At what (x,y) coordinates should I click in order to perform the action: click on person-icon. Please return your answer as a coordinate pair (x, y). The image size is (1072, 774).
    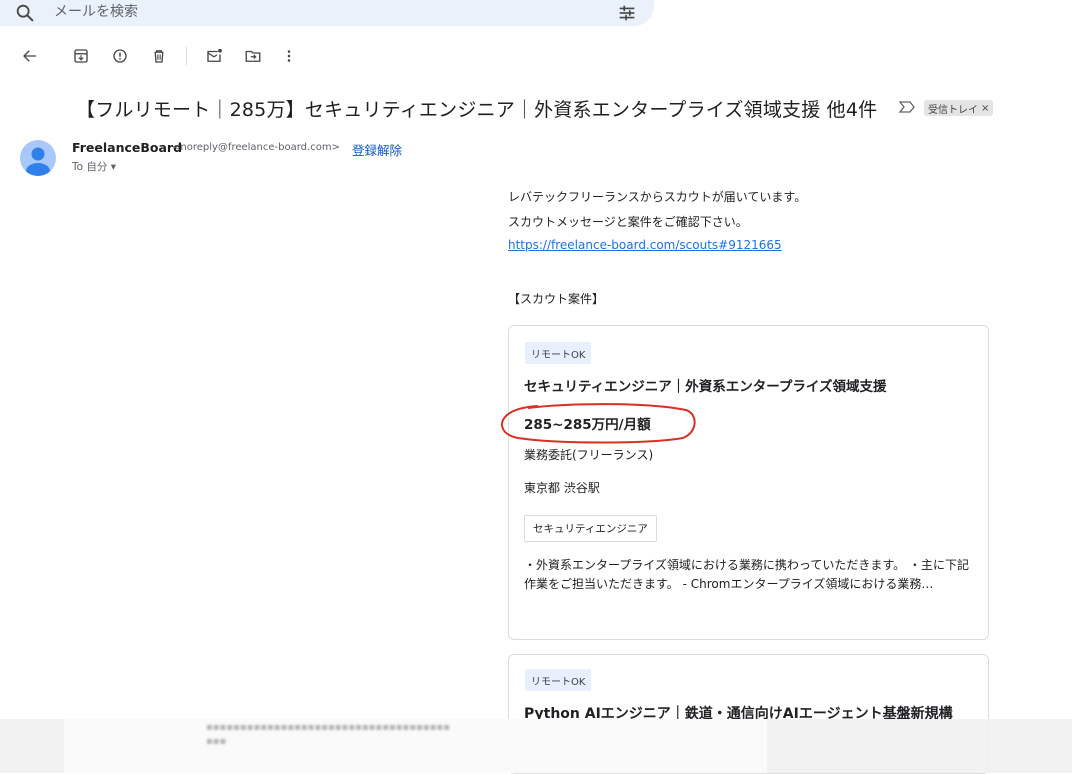
    Looking at the image, I should click on (38, 161).